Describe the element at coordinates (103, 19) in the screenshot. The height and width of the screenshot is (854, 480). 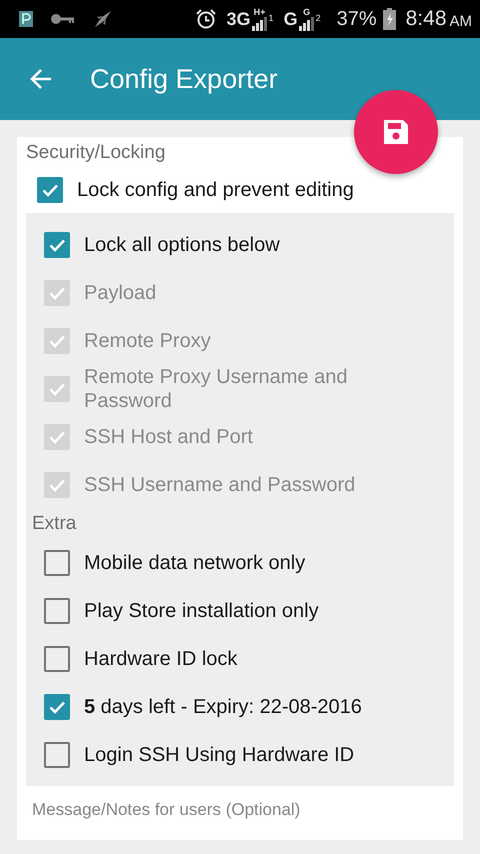
I see `rocket-icon` at that location.